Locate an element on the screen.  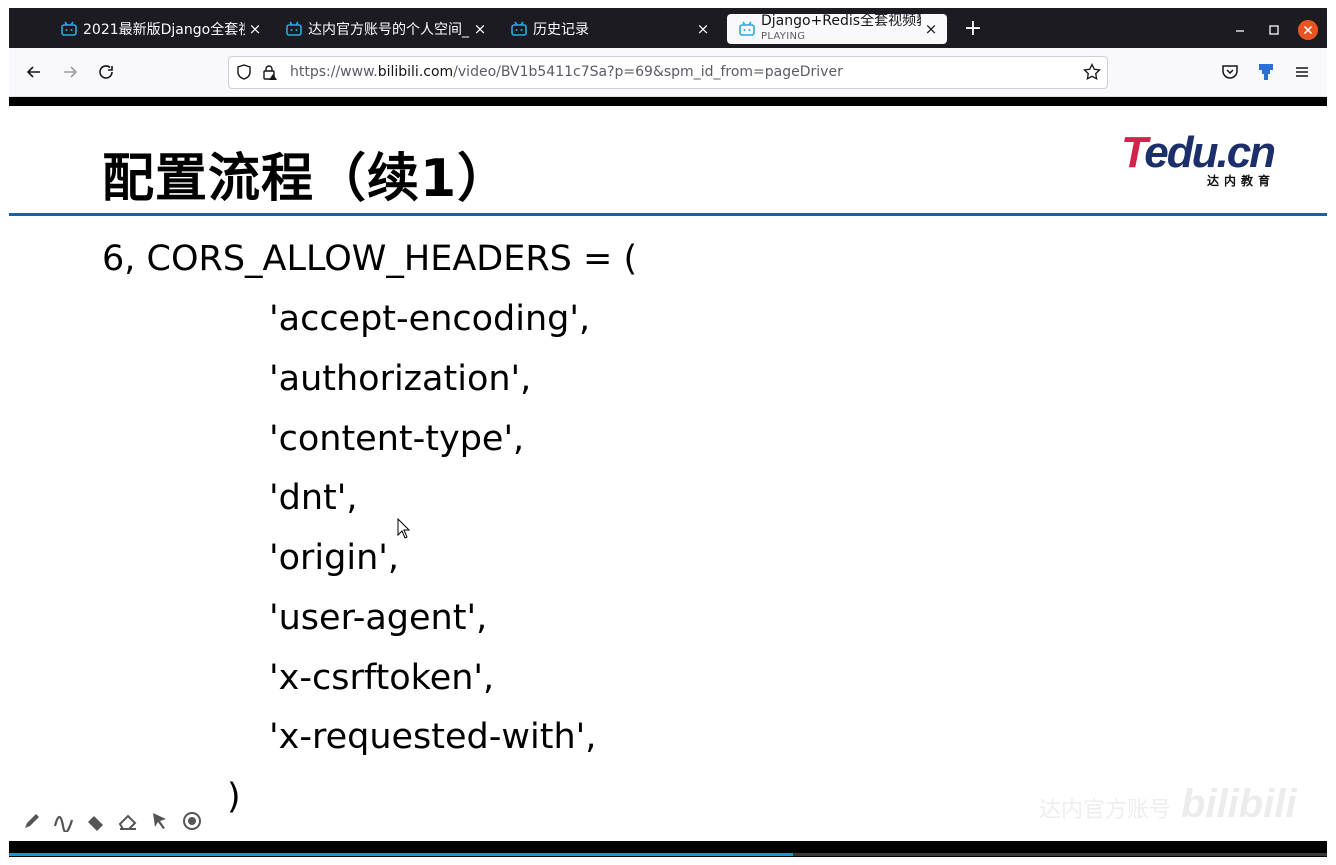
record-icon is located at coordinates (192, 821).